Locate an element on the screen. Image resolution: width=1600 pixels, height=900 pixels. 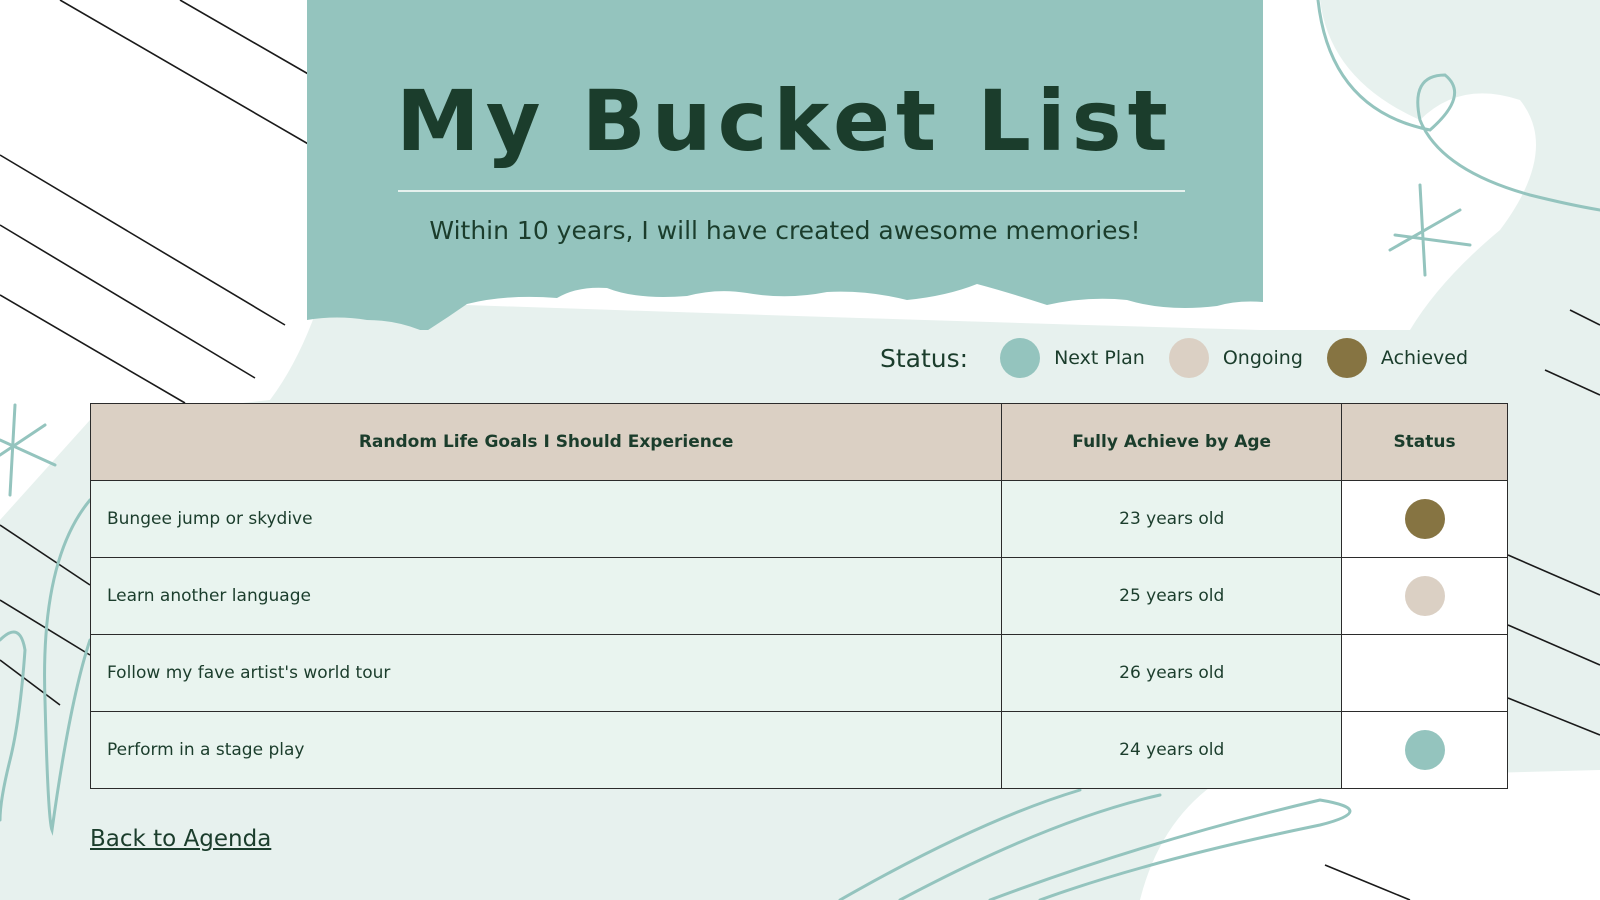
page-title: My Bucket List is located at coordinates (785, 121).